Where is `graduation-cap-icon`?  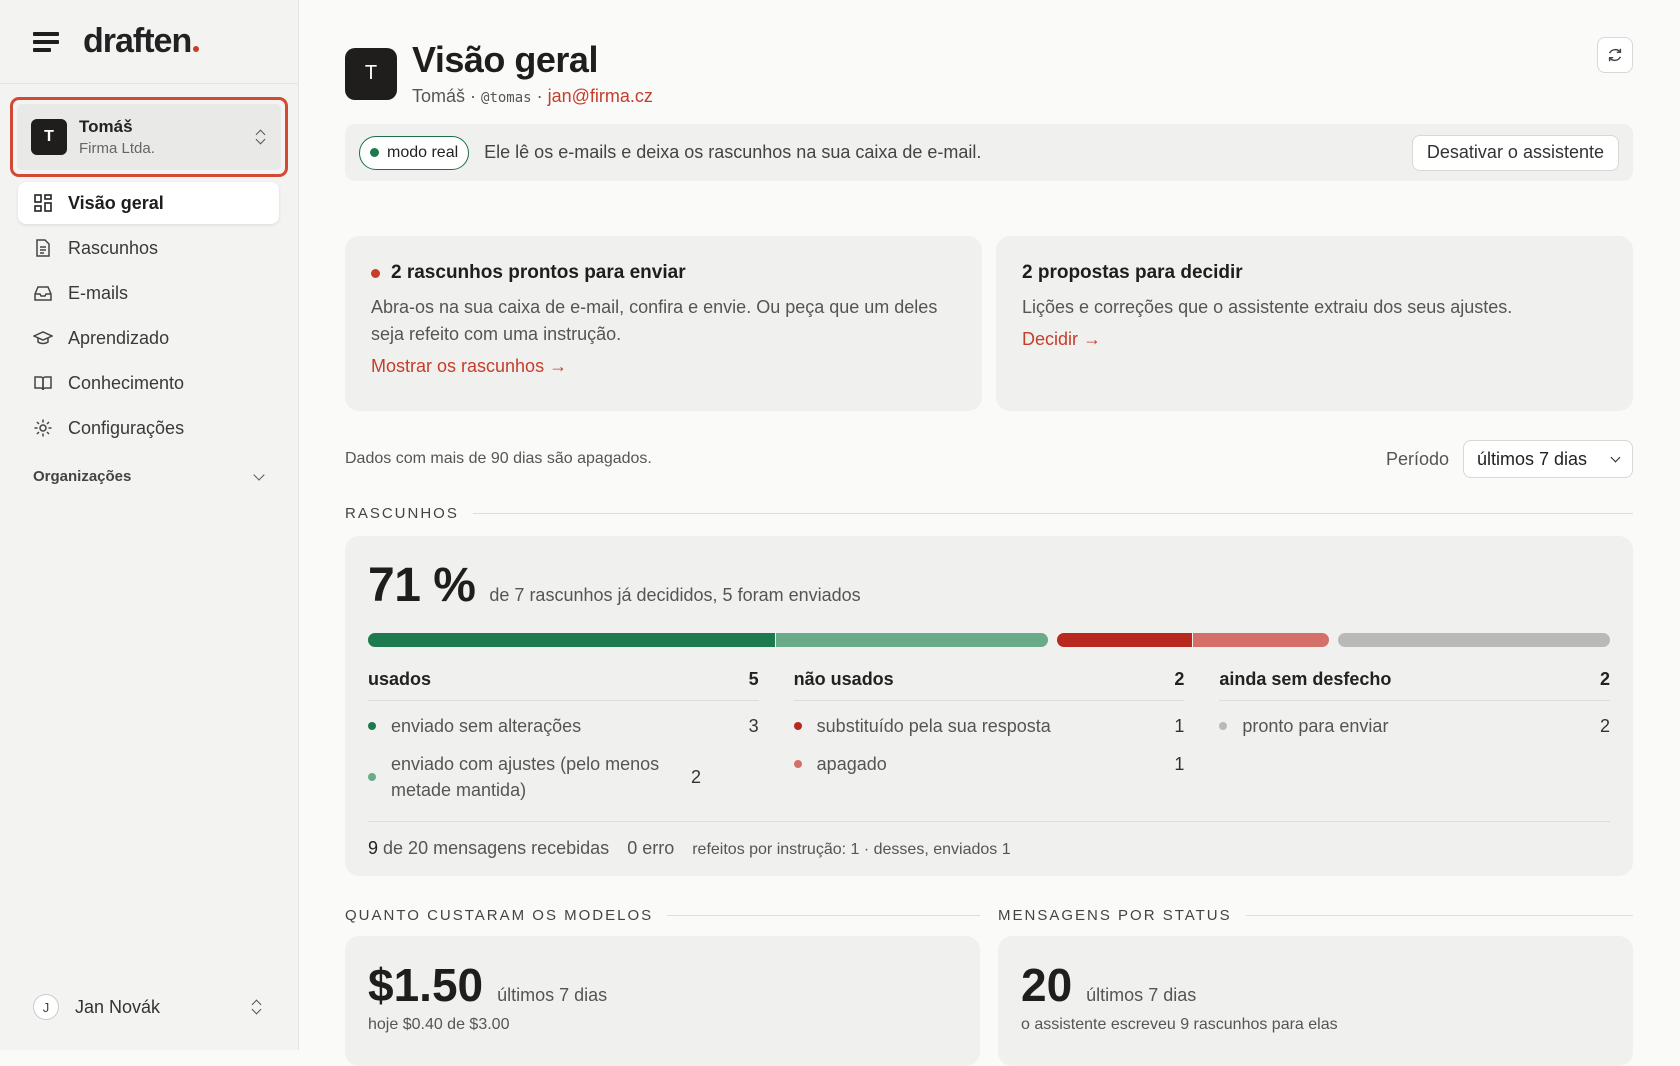
graduation-cap-icon is located at coordinates (43, 338).